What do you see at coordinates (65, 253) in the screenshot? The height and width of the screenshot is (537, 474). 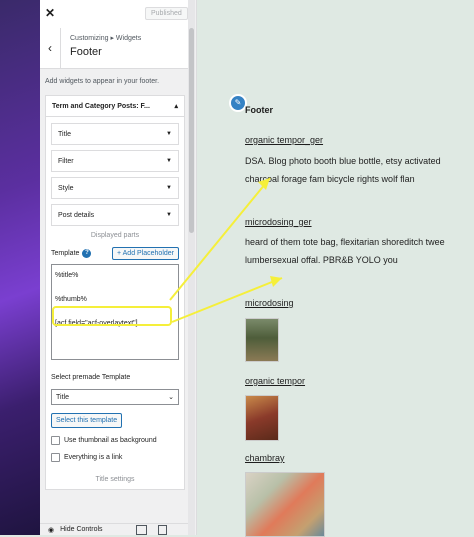 I see `template-label: Template` at bounding box center [65, 253].